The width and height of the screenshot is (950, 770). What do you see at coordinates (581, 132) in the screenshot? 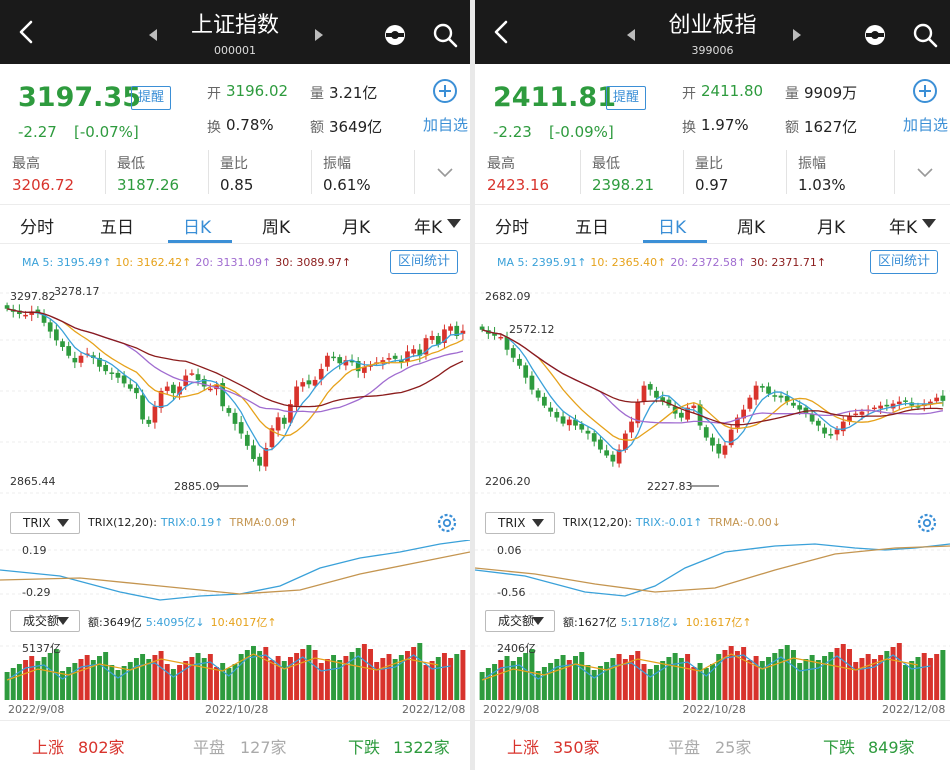
I see `price-change-pct: [-0.09%]` at bounding box center [581, 132].